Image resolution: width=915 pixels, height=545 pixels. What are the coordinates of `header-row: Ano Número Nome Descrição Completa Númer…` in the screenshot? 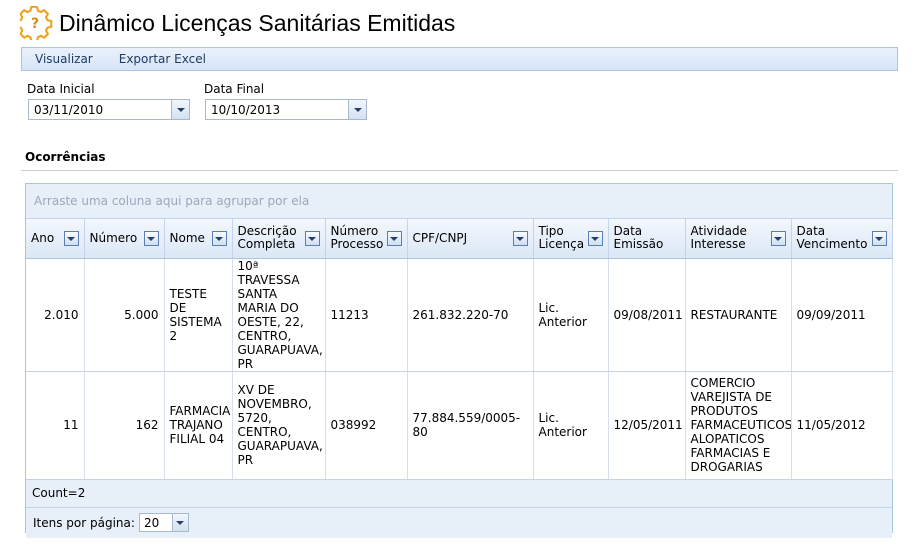 It's located at (459, 239).